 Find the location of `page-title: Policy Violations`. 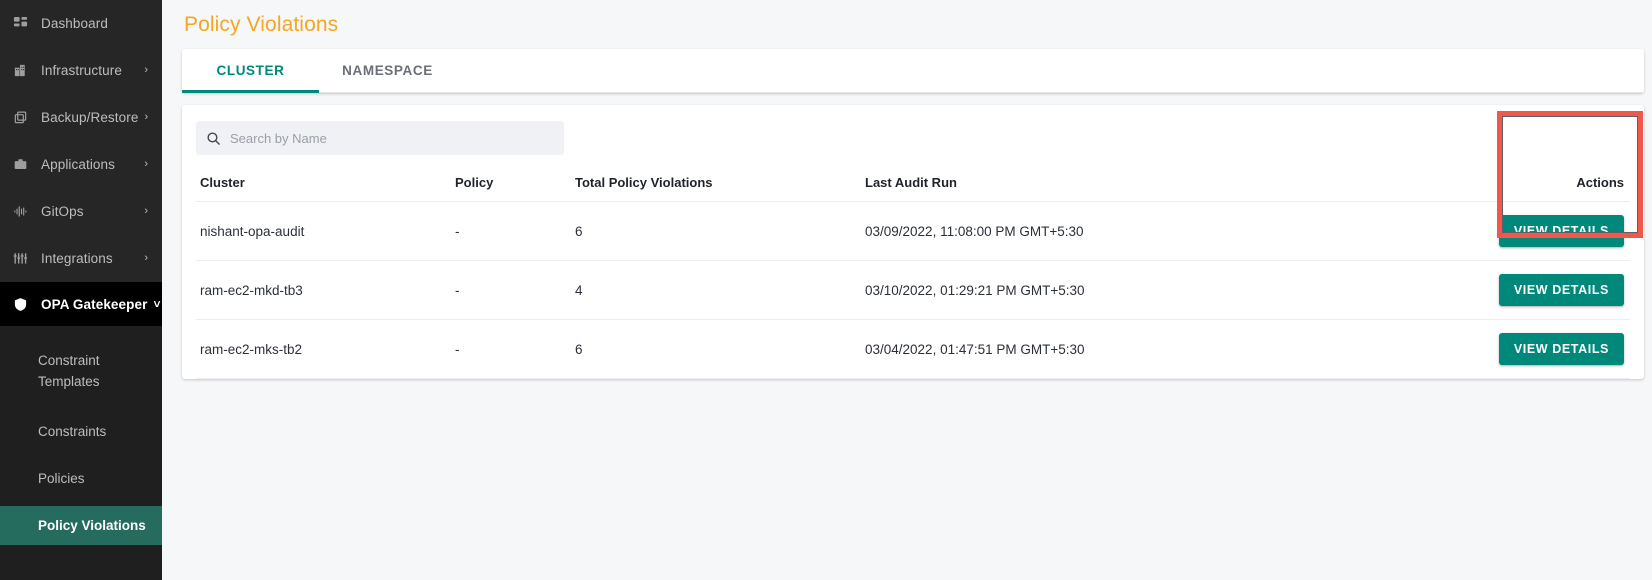

page-title: Policy Violations is located at coordinates (261, 24).